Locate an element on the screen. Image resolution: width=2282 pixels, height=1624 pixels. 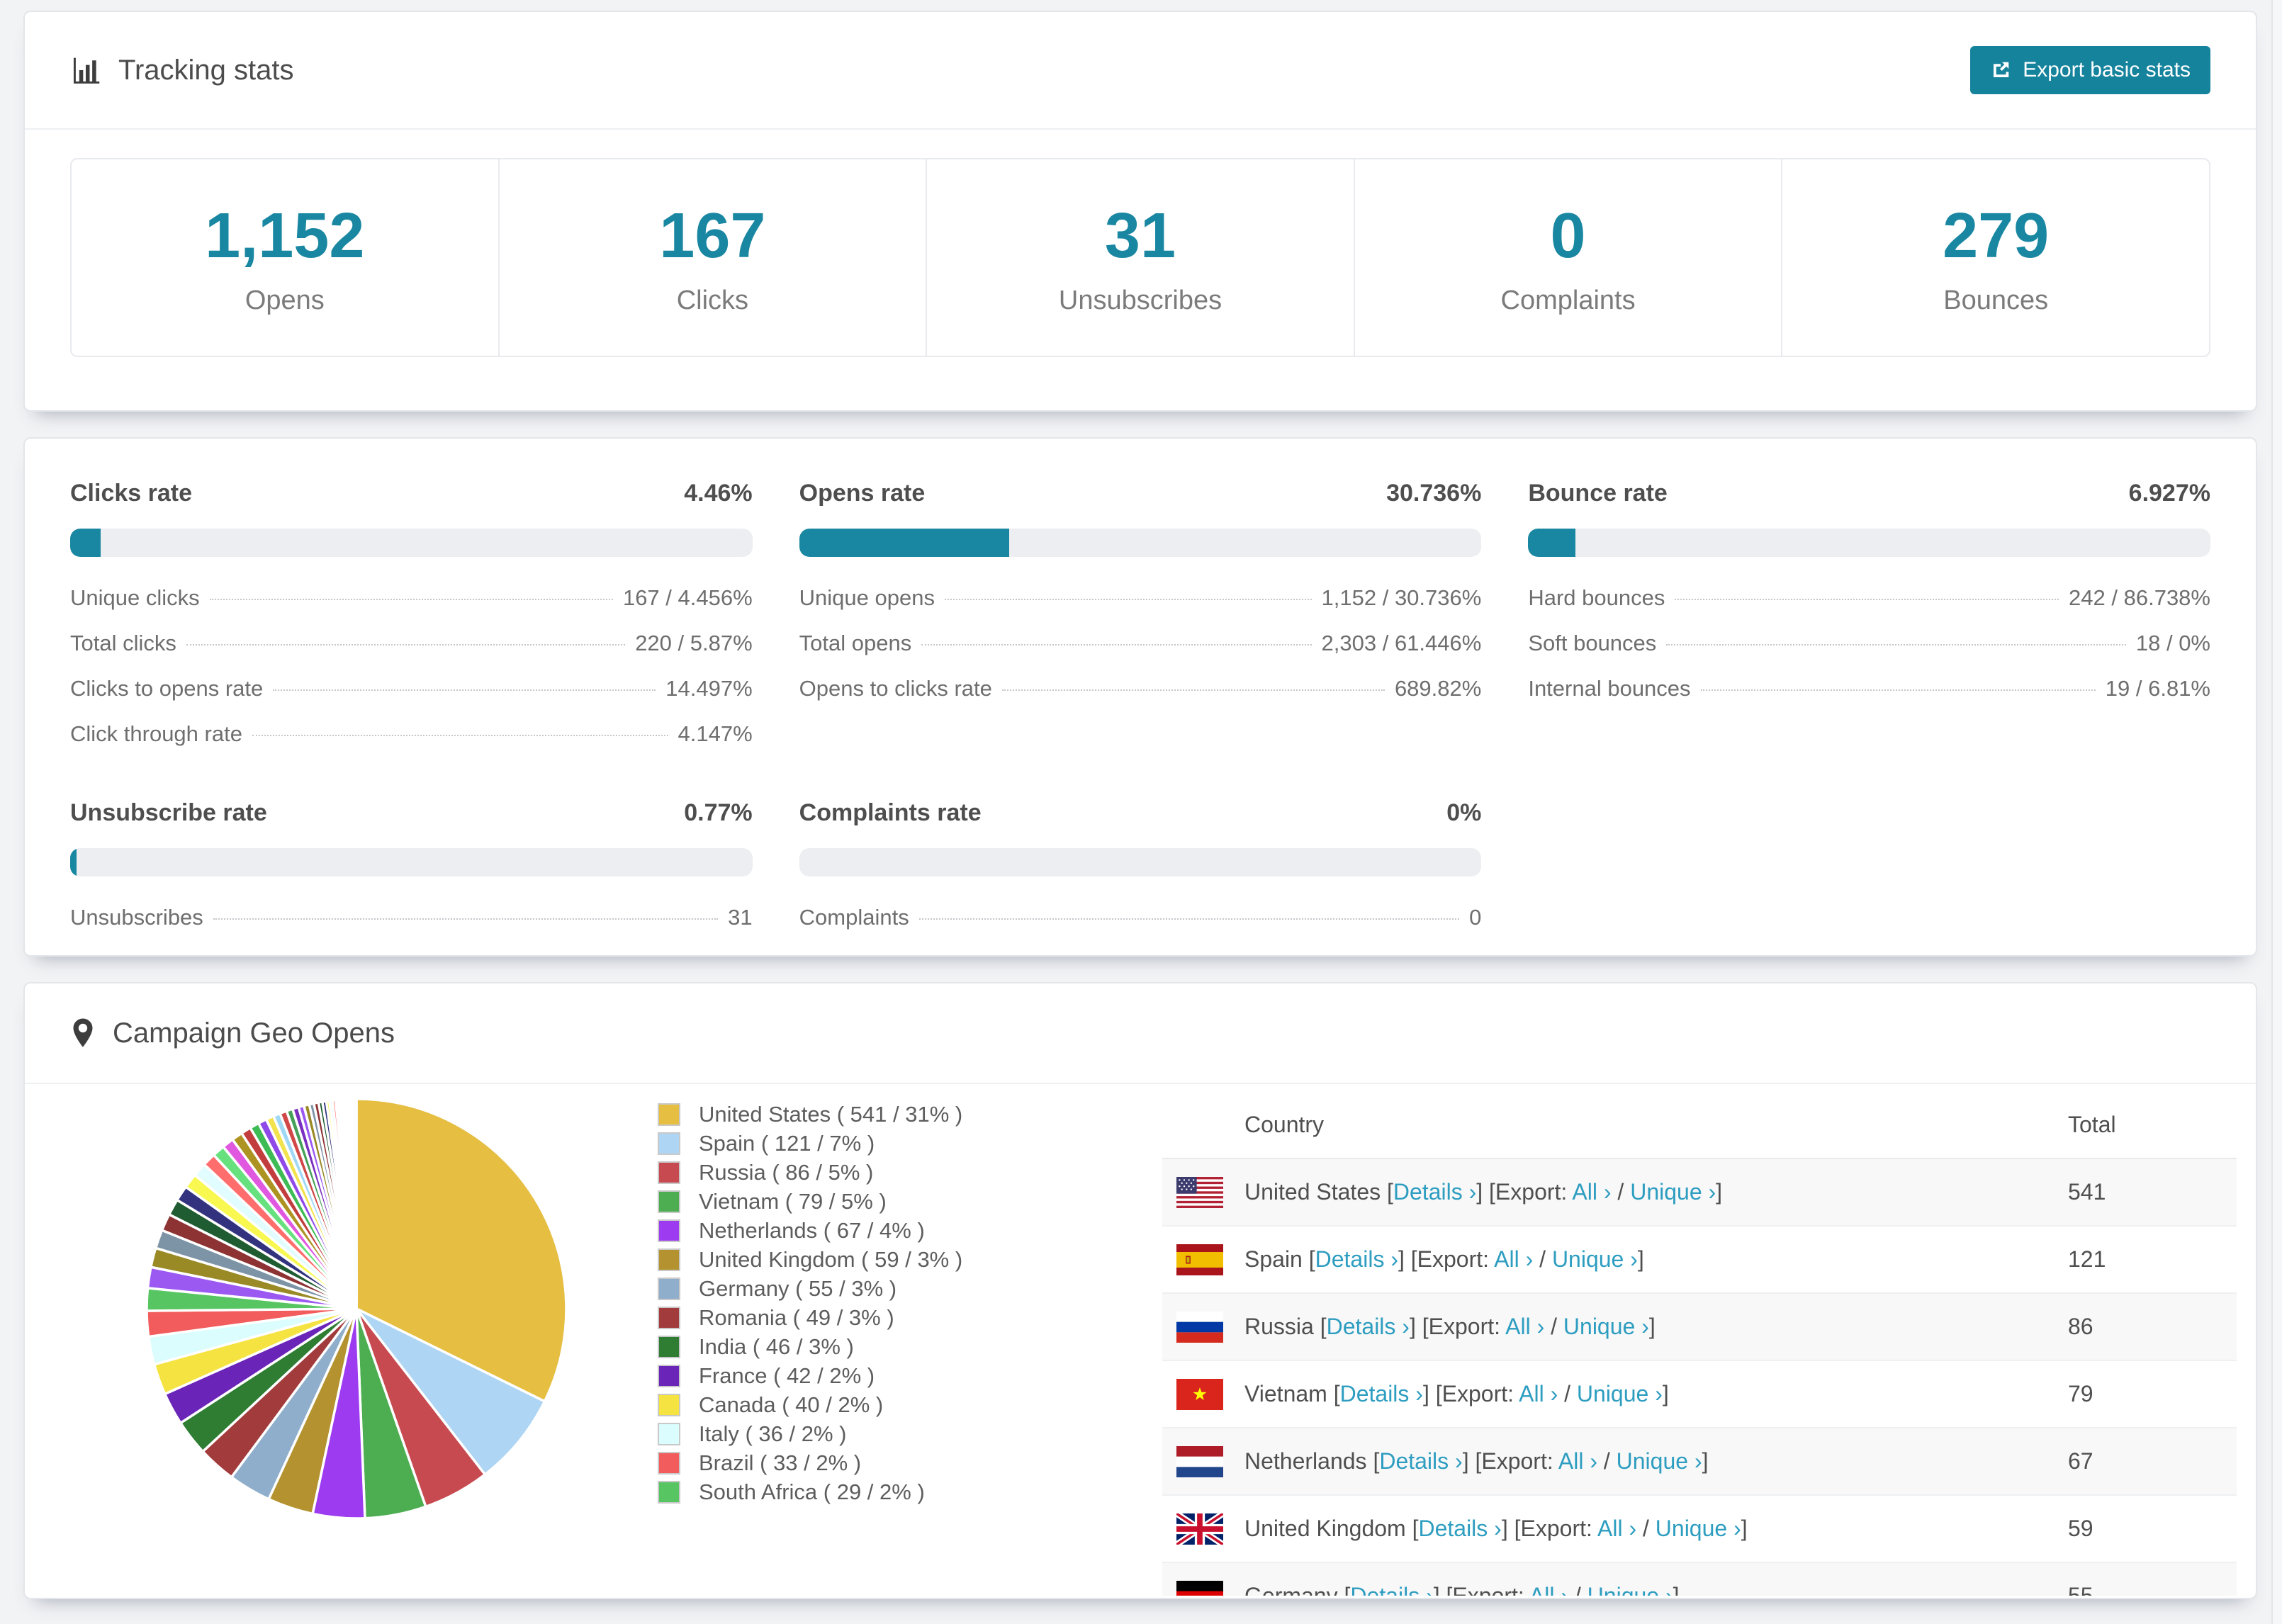
stat-value: 1,152 is located at coordinates (285, 235).